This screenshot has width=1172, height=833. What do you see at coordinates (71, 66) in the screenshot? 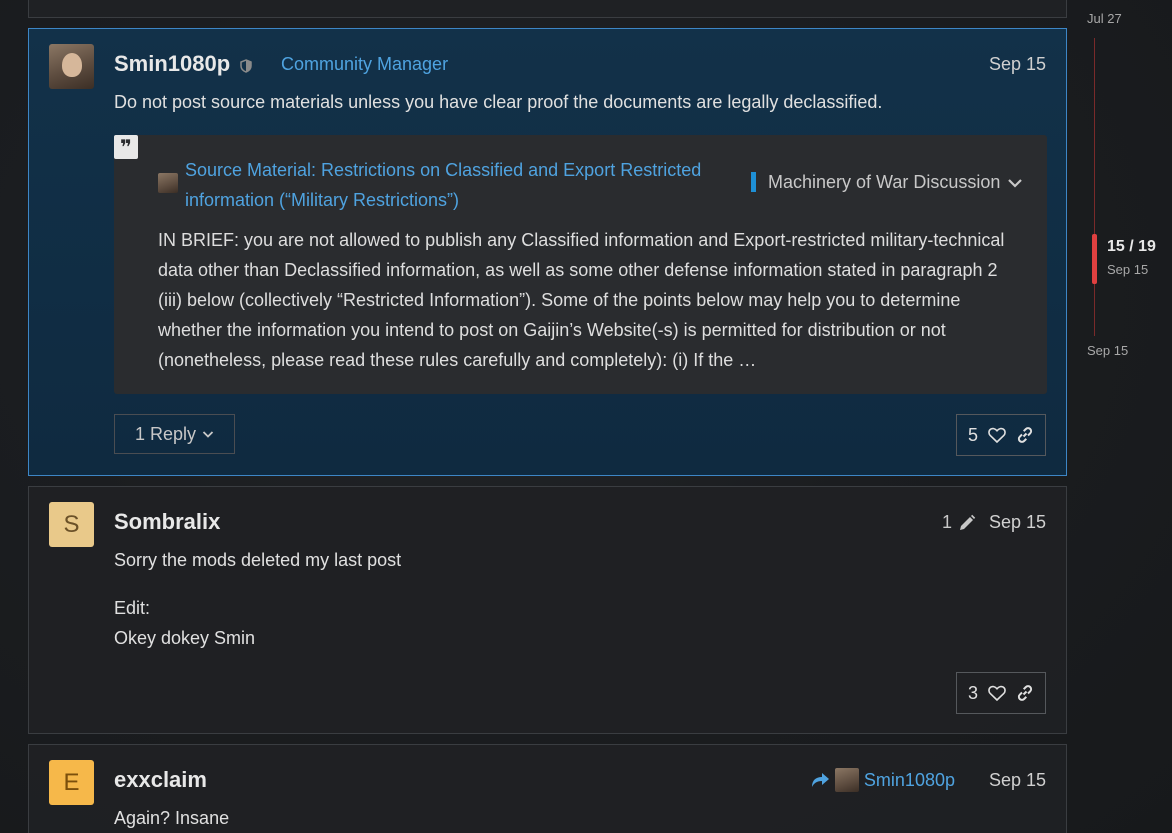
I see `avatar` at bounding box center [71, 66].